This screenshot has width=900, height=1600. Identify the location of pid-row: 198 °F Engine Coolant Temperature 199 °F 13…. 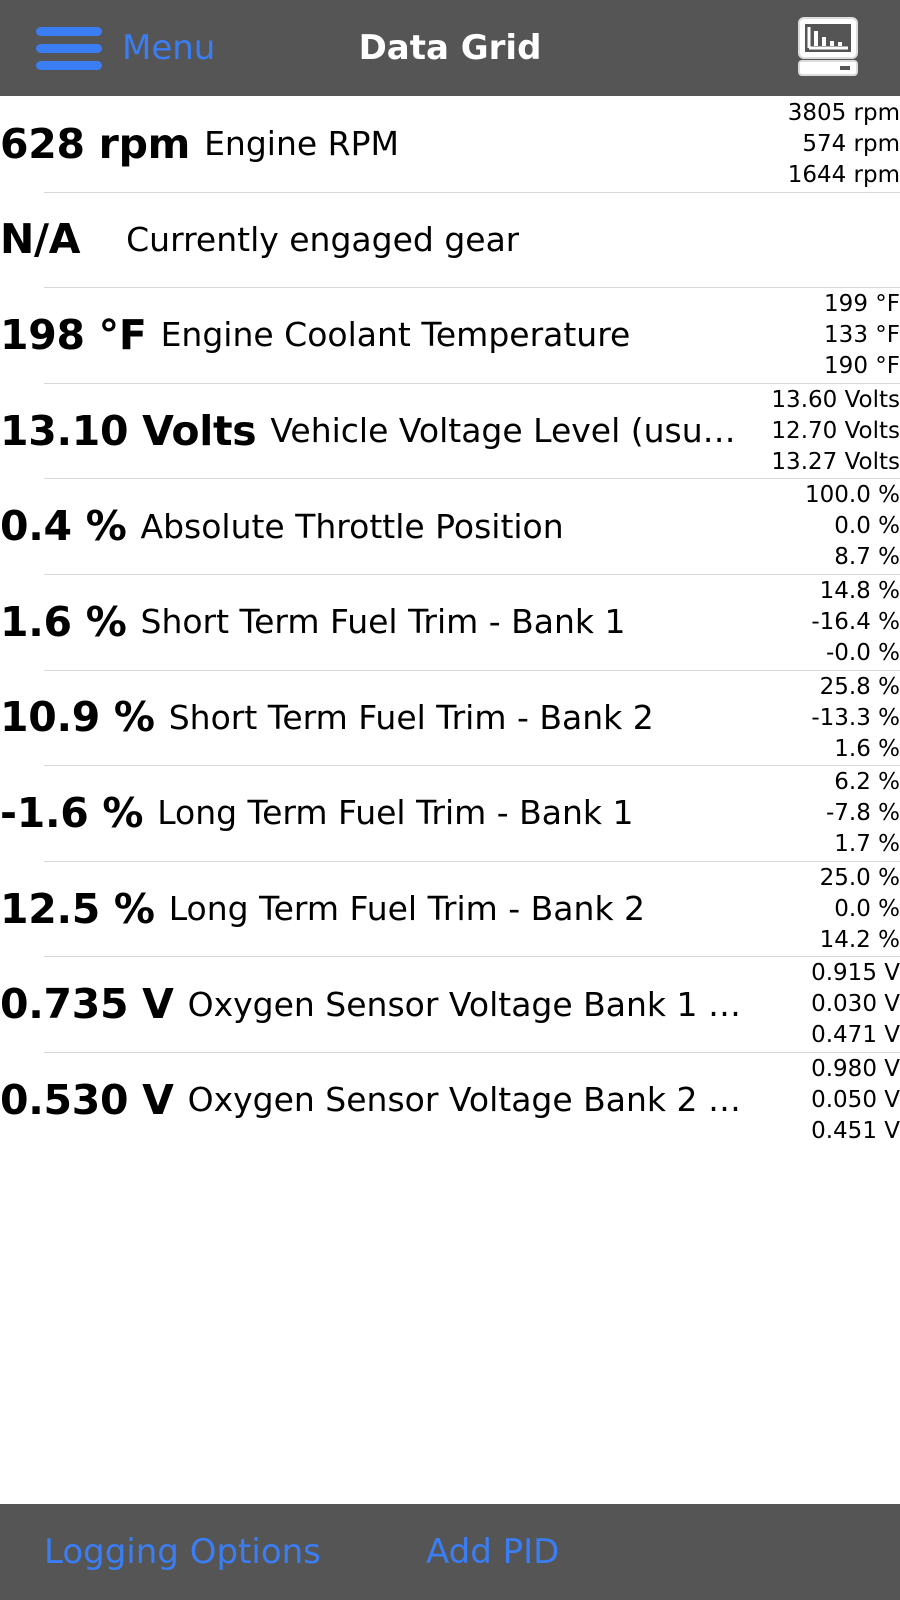
(450, 335).